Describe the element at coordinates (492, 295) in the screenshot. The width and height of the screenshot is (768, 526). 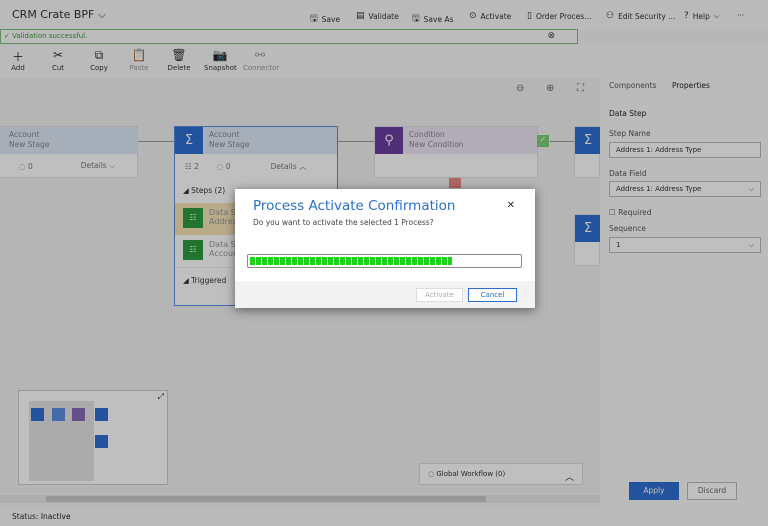
I see `cancel-button: Cancel` at that location.